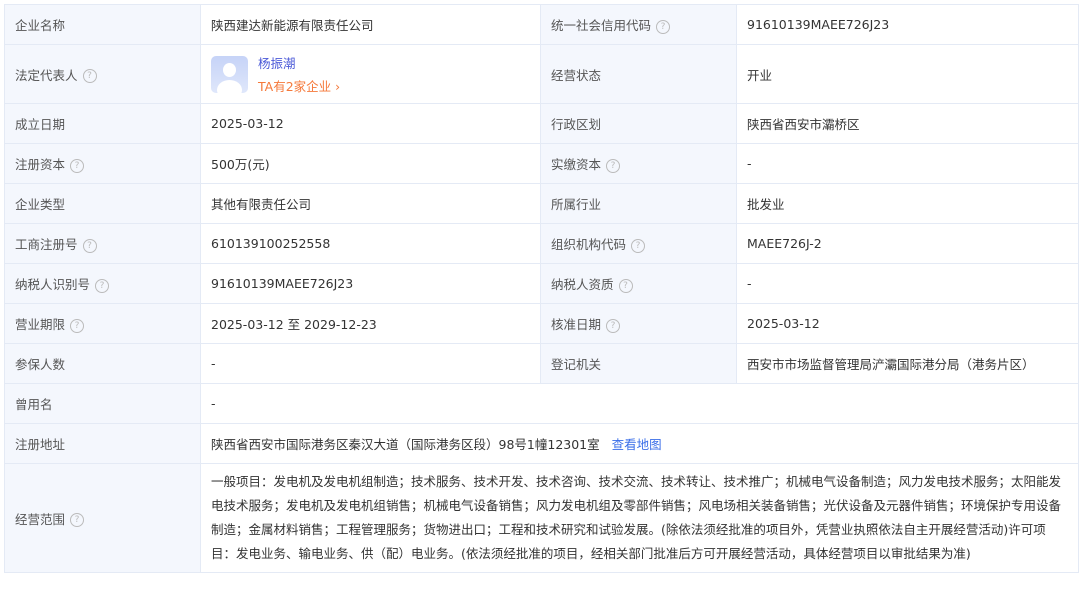 This screenshot has height=603, width=1080. I want to click on table-row: 成立日期 2025-03-12 行政区划 陕西省西安市灞桥区, so click(541, 123).